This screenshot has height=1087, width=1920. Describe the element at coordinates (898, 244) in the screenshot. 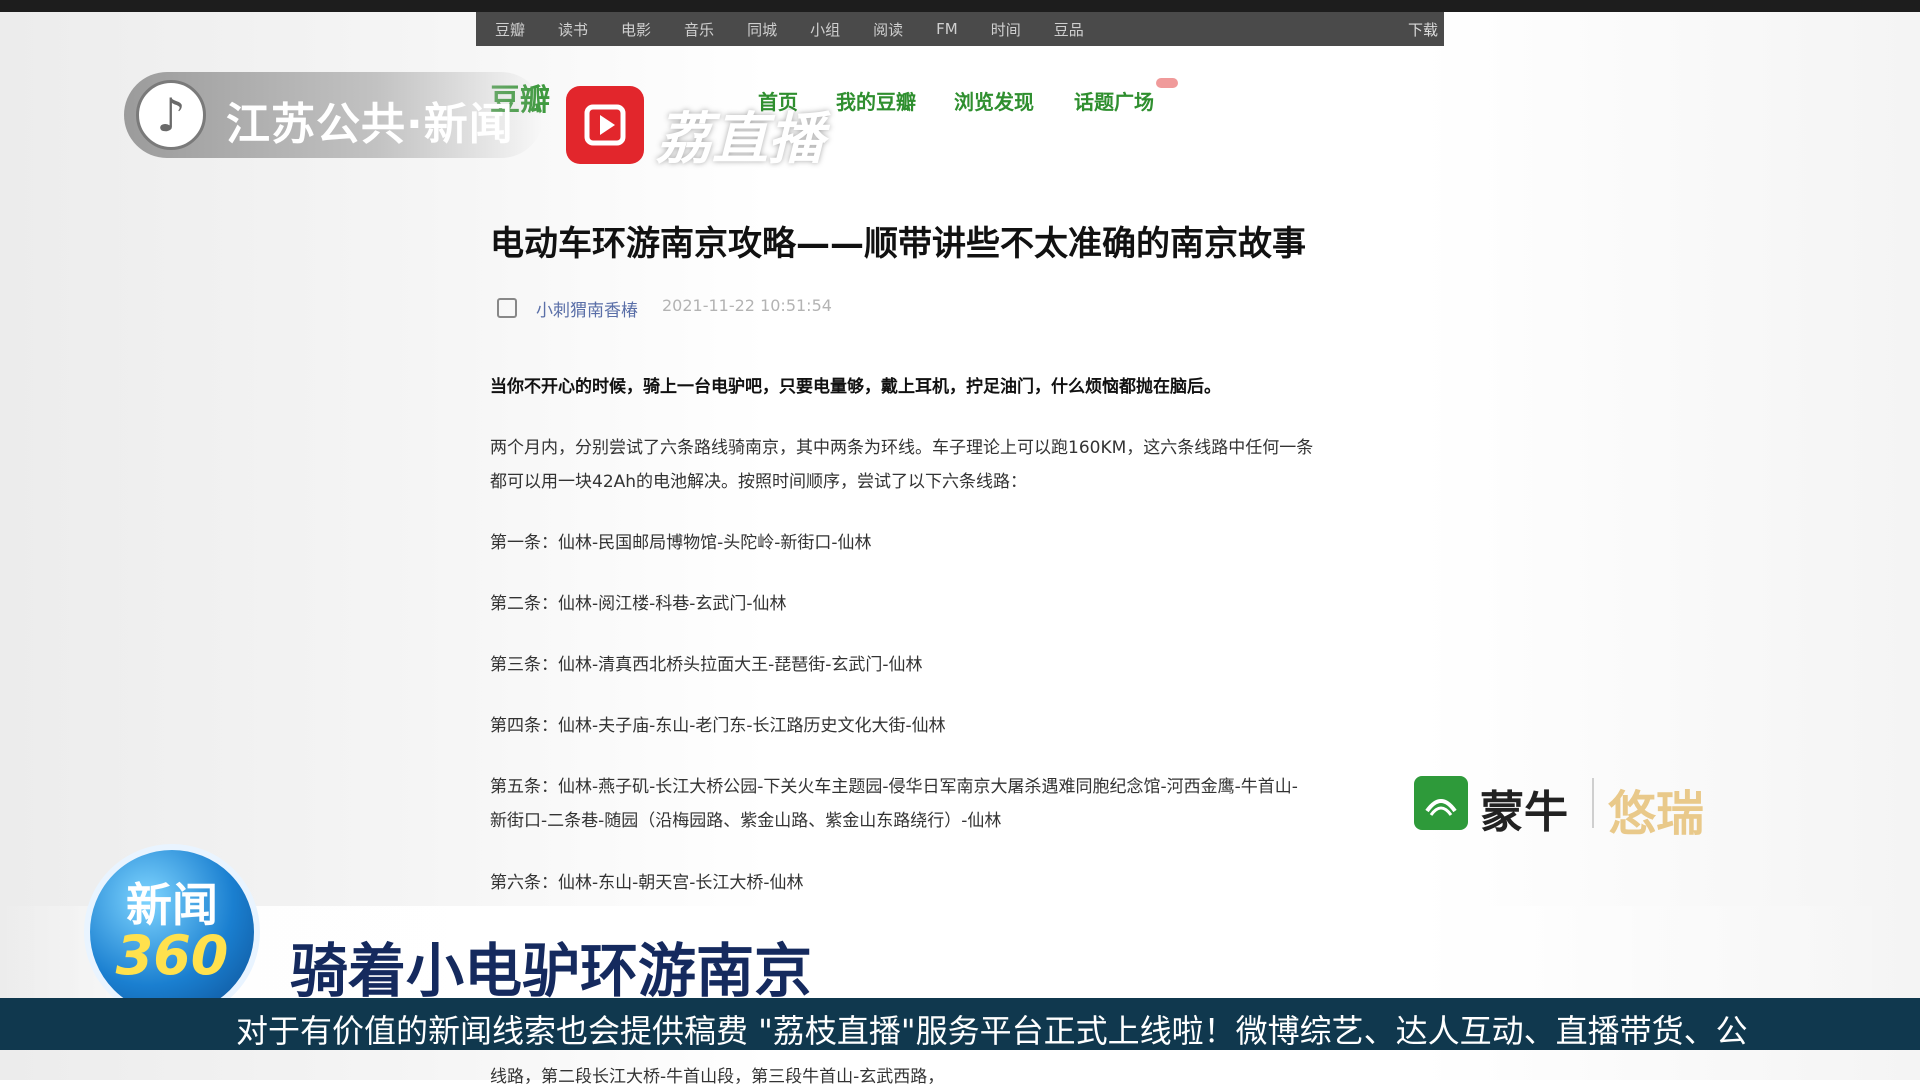

I see `article-title: 电动车环游南京攻略——顺带讲些不太准确的南京故事` at that location.